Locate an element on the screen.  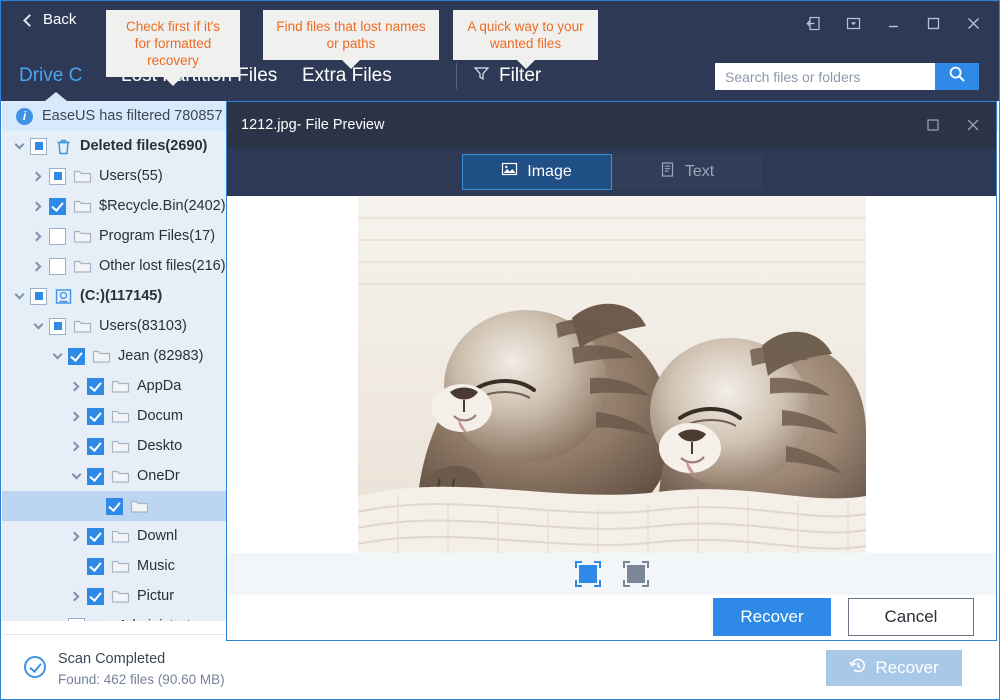
dropdown-icon is located at coordinates (853, 23).